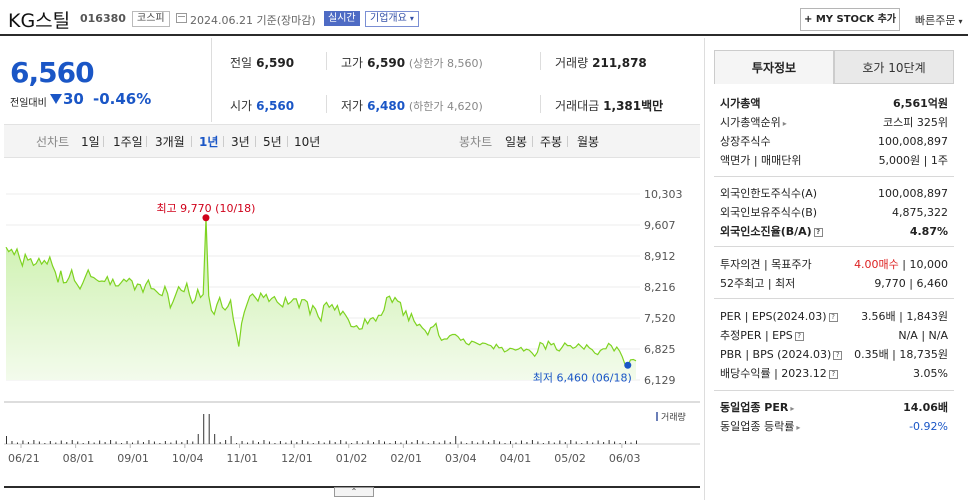 The image size is (968, 500). I want to click on x-tick-label: 12/01, so click(297, 458).